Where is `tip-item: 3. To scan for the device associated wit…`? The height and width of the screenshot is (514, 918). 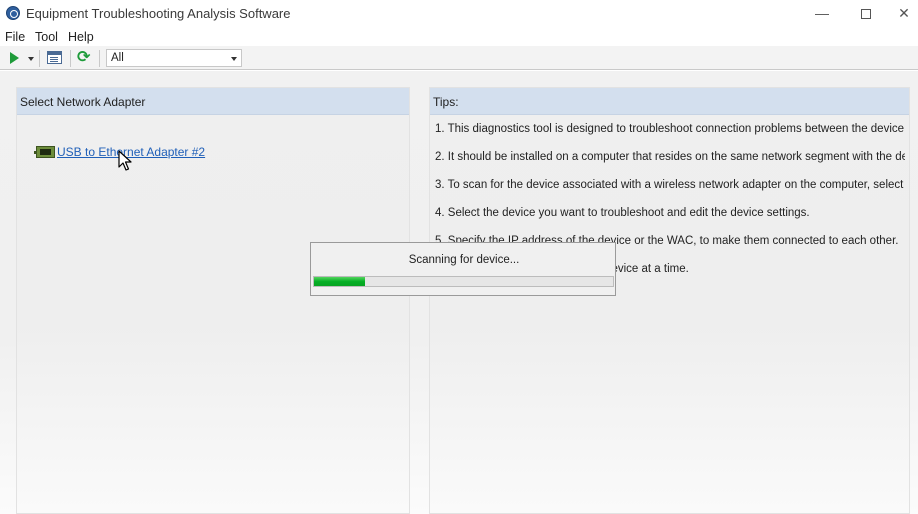 tip-item: 3. To scan for the device associated wit… is located at coordinates (669, 185).